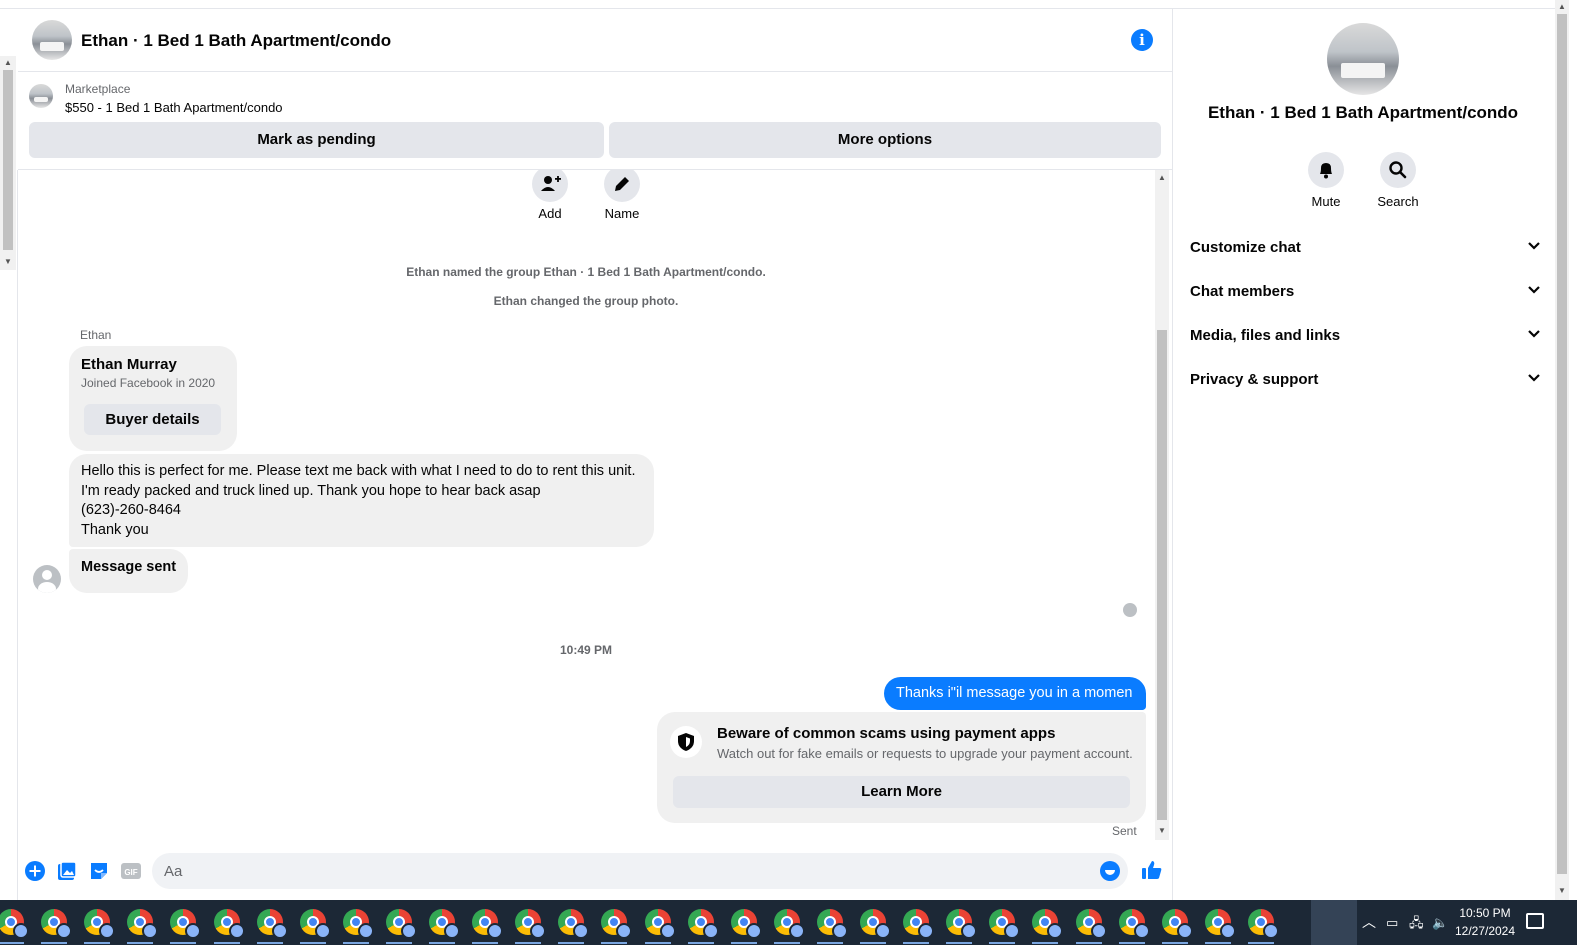 The image size is (1577, 945). Describe the element at coordinates (622, 213) in the screenshot. I see `name-label: Name` at that location.